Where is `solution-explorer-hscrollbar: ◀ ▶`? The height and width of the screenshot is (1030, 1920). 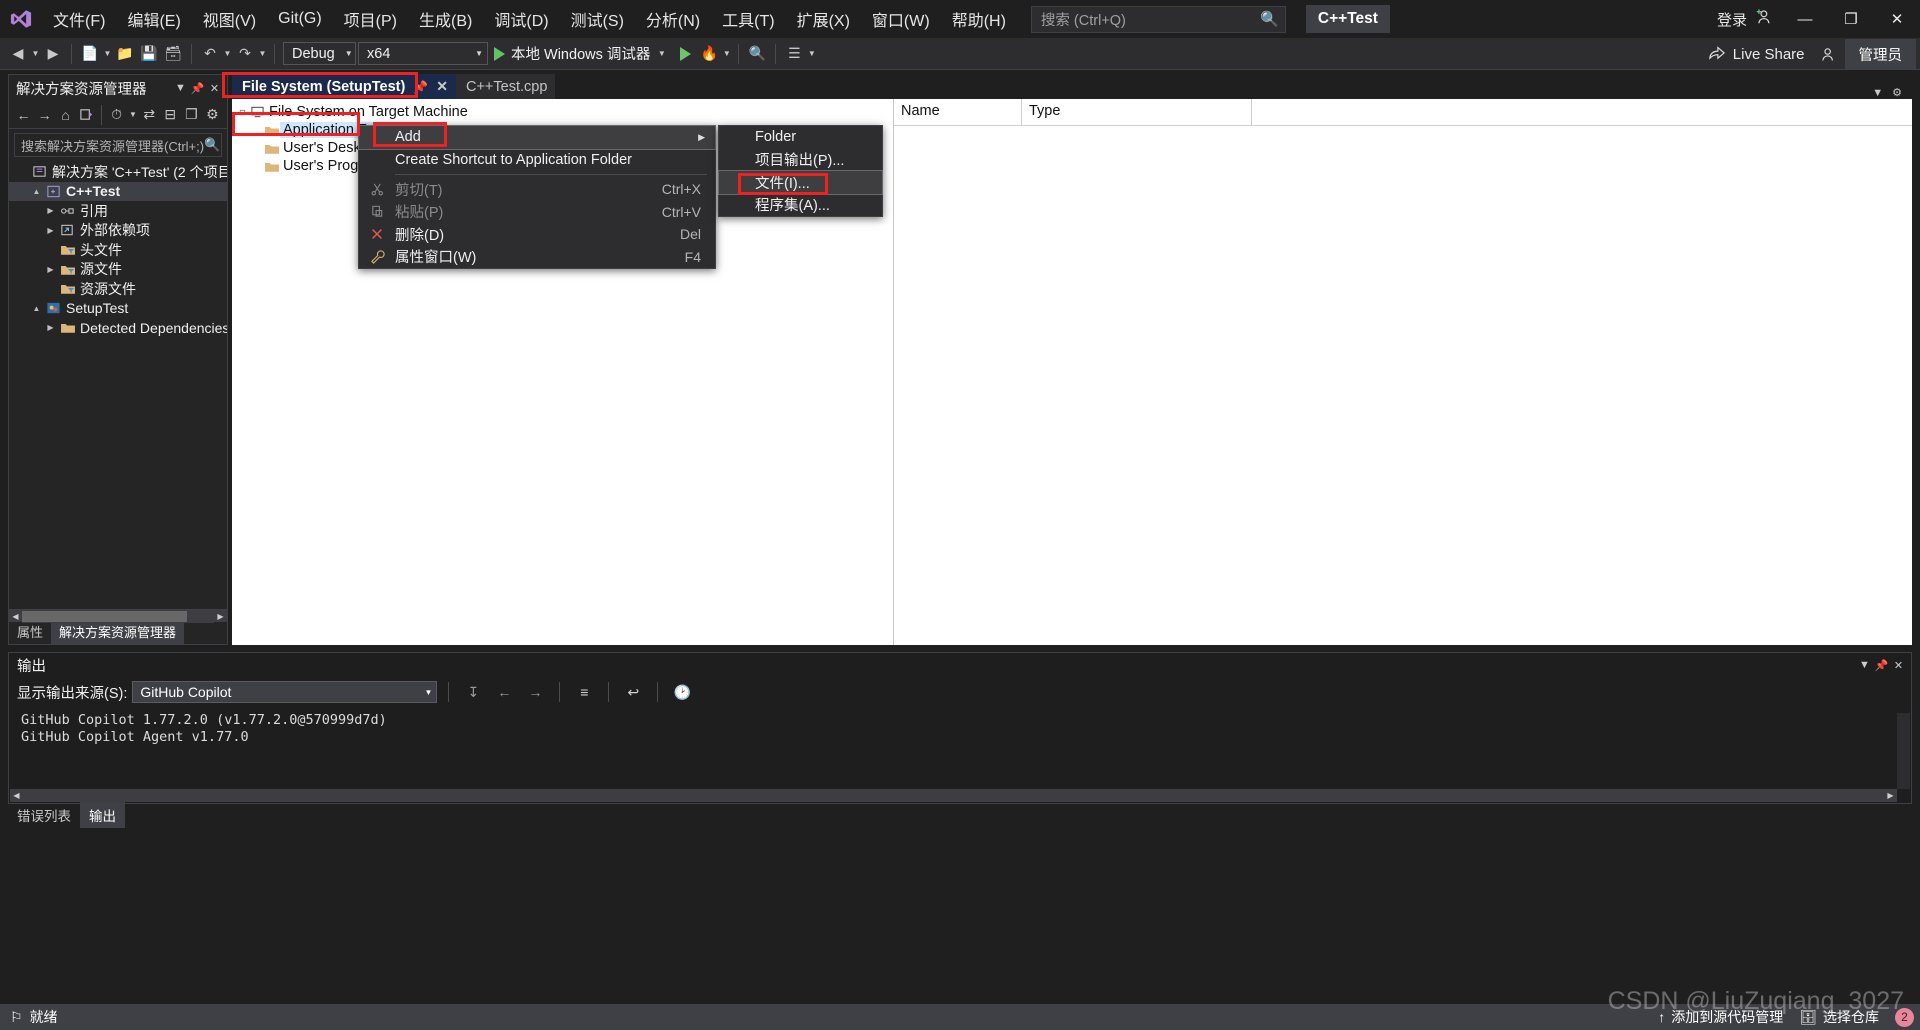 solution-explorer-hscrollbar: ◀ ▶ is located at coordinates (118, 616).